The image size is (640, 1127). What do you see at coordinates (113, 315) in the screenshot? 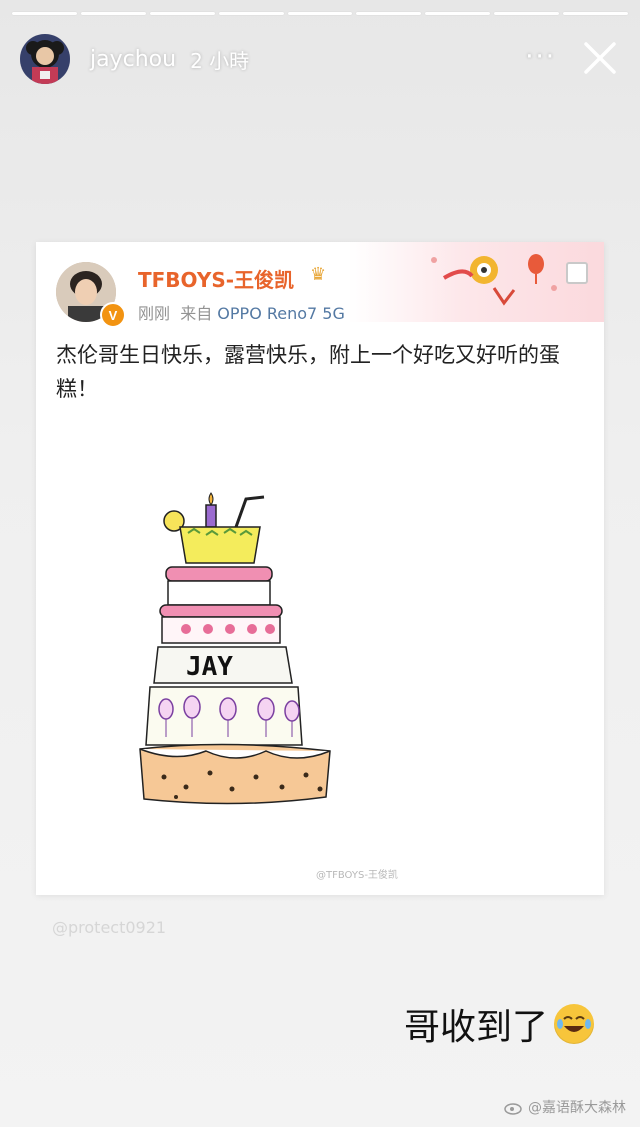
I see `verified-badge: V` at bounding box center [113, 315].